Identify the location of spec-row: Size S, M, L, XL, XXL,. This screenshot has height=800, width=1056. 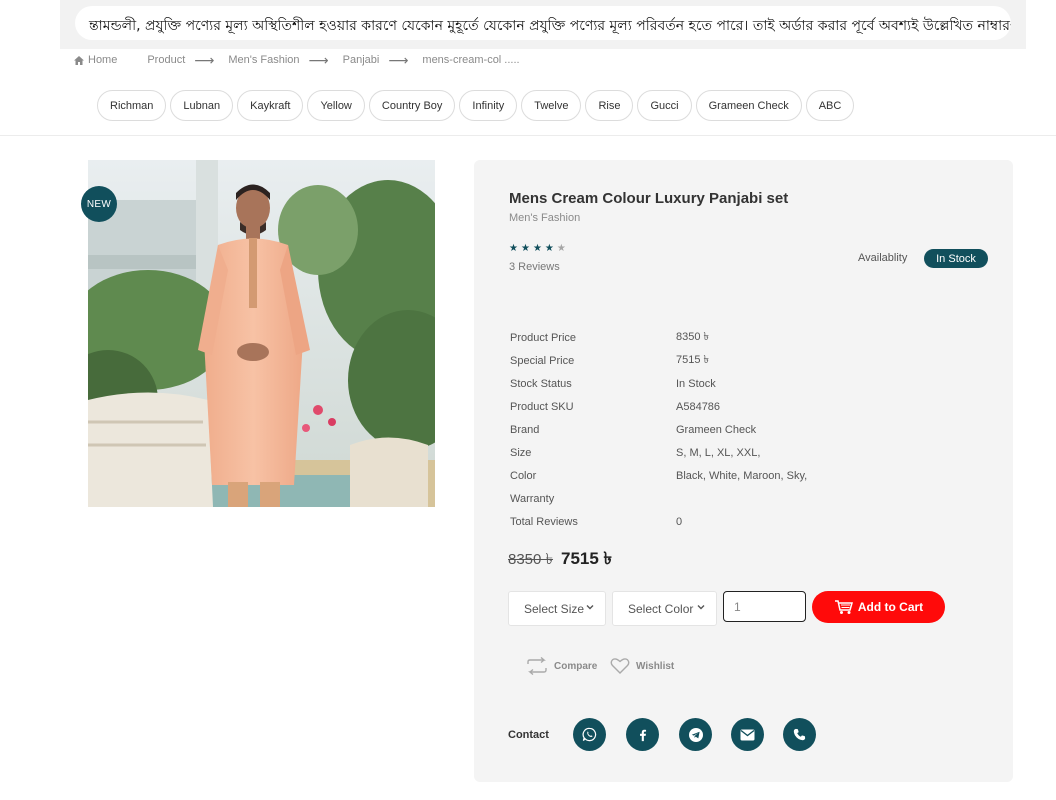
(720, 452).